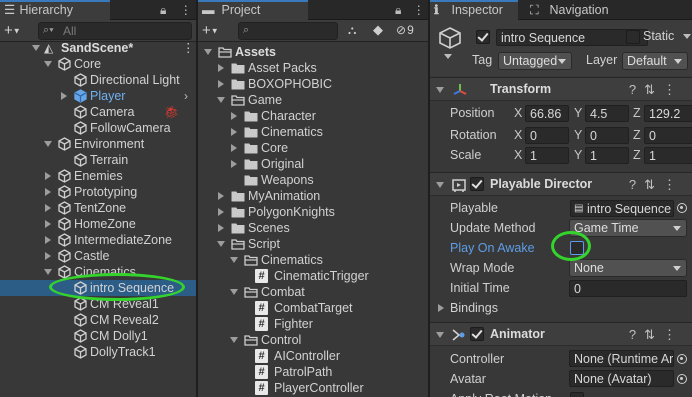 The height and width of the screenshot is (397, 692). I want to click on create-dropdown-button: +▼, so click(12, 30).